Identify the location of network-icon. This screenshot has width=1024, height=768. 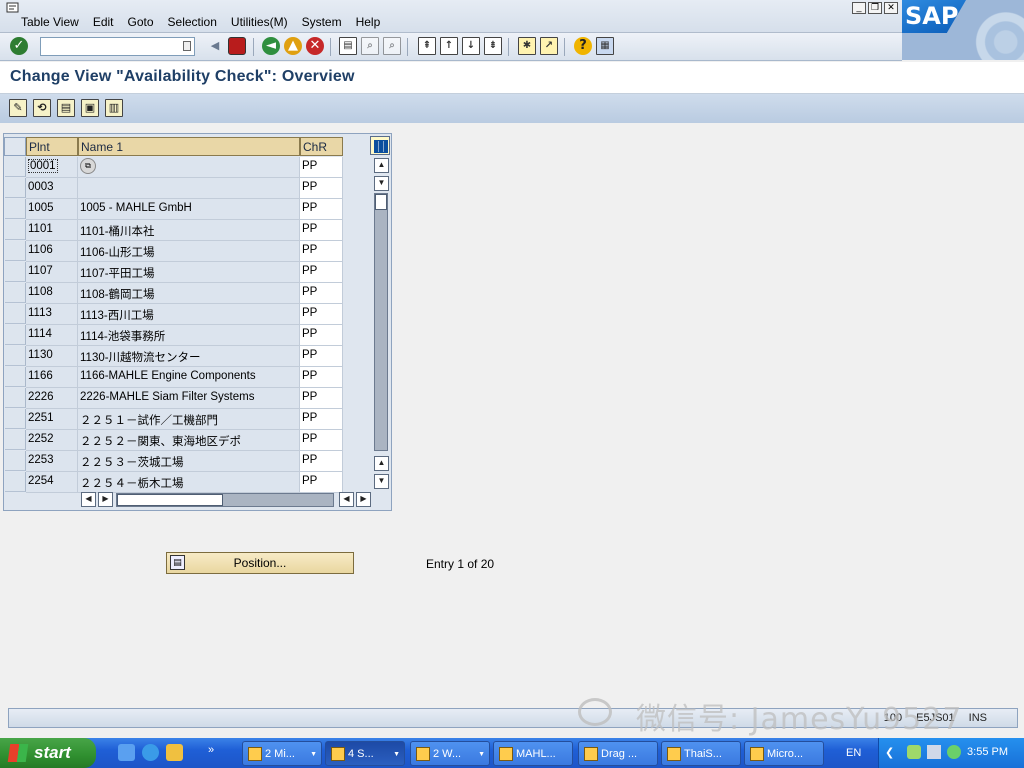
(934, 752).